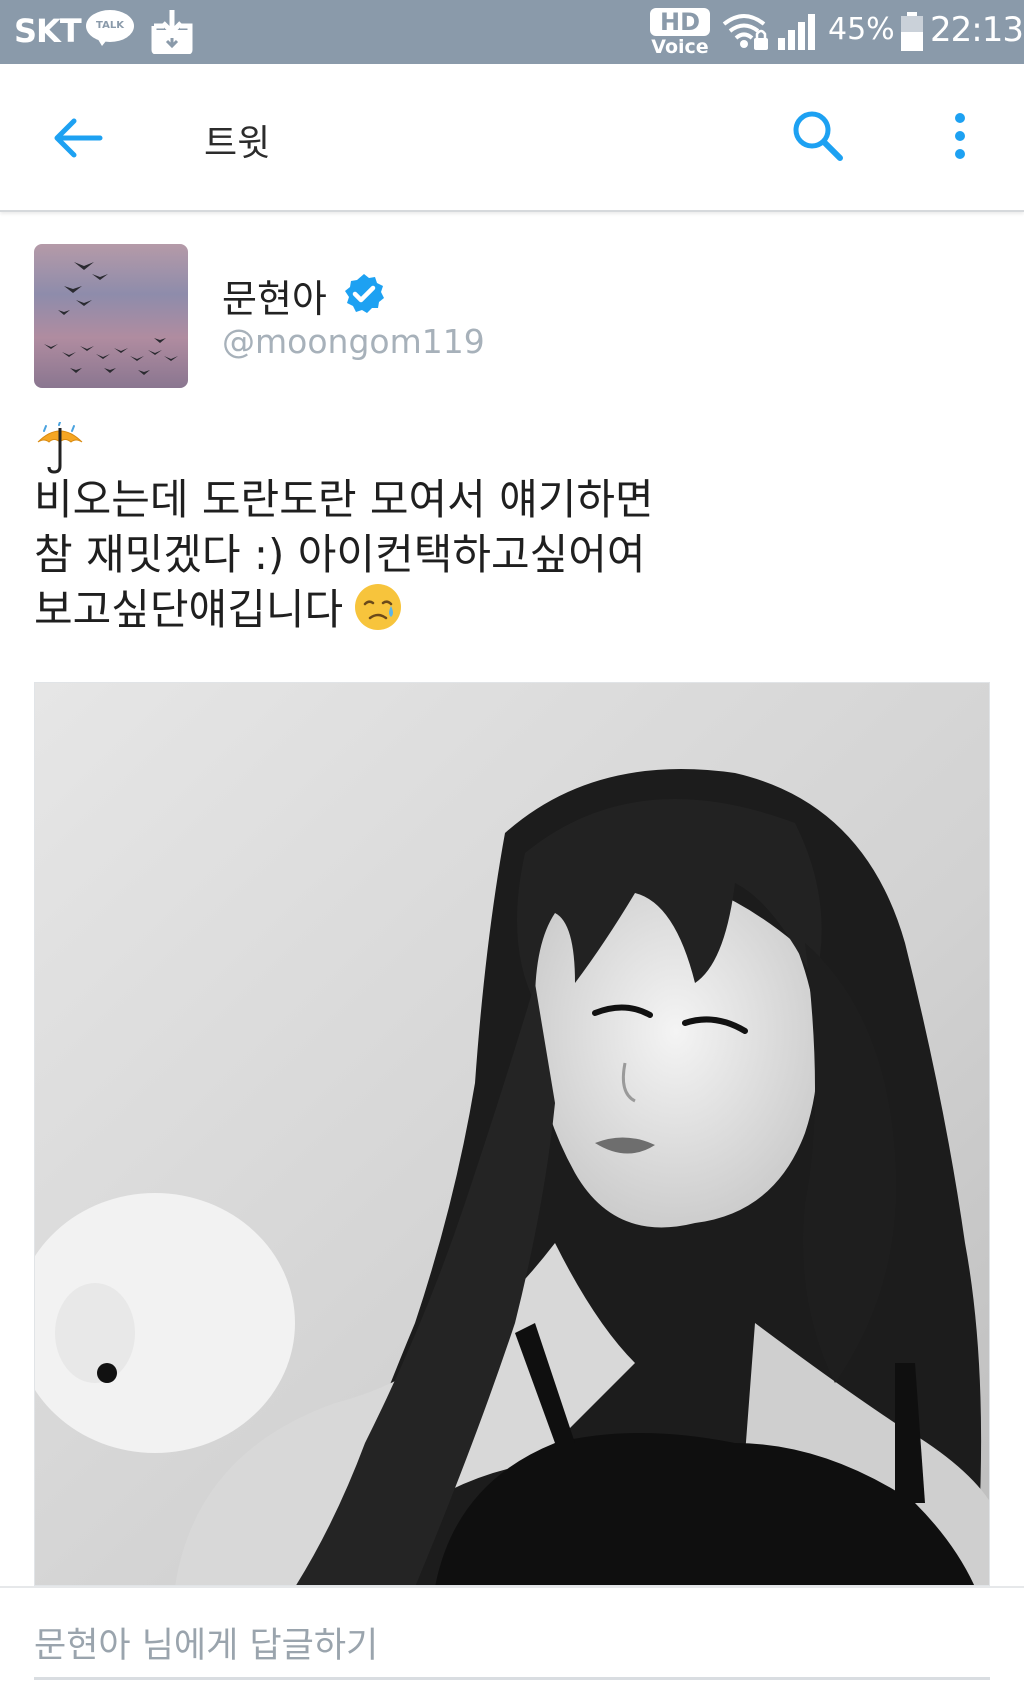 The height and width of the screenshot is (1702, 1024). I want to click on tweet-text-line: 참 재밋겠다 :) 아이컨택하고싶어여, so click(340, 554).